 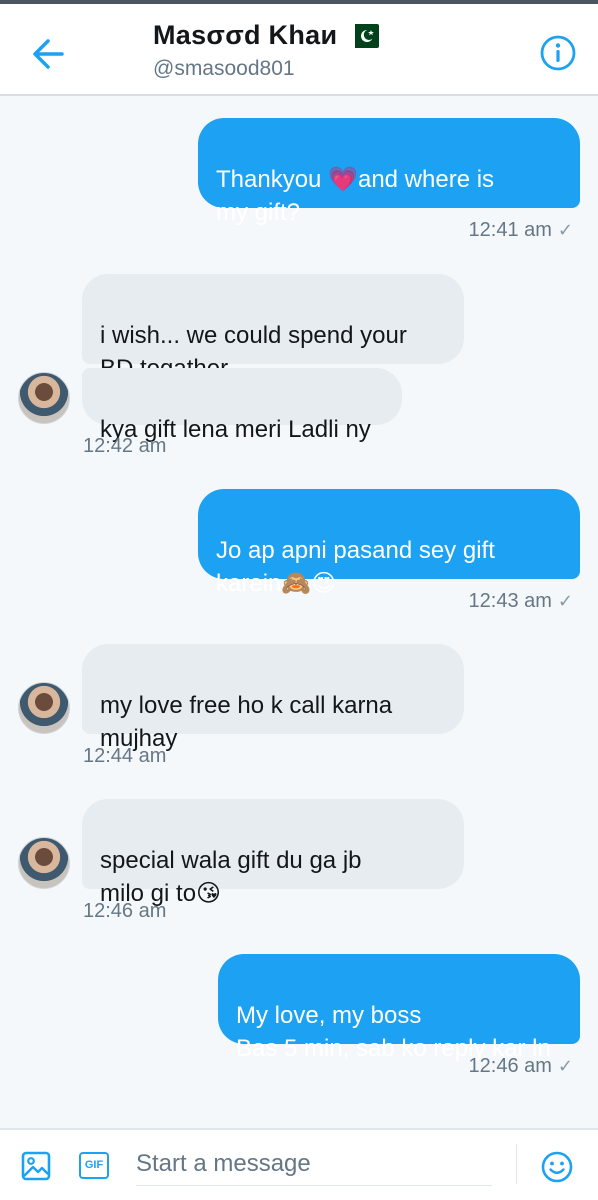 What do you see at coordinates (389, 172) in the screenshot?
I see `outgoing-message: Thankyou 💗and where is my gift?` at bounding box center [389, 172].